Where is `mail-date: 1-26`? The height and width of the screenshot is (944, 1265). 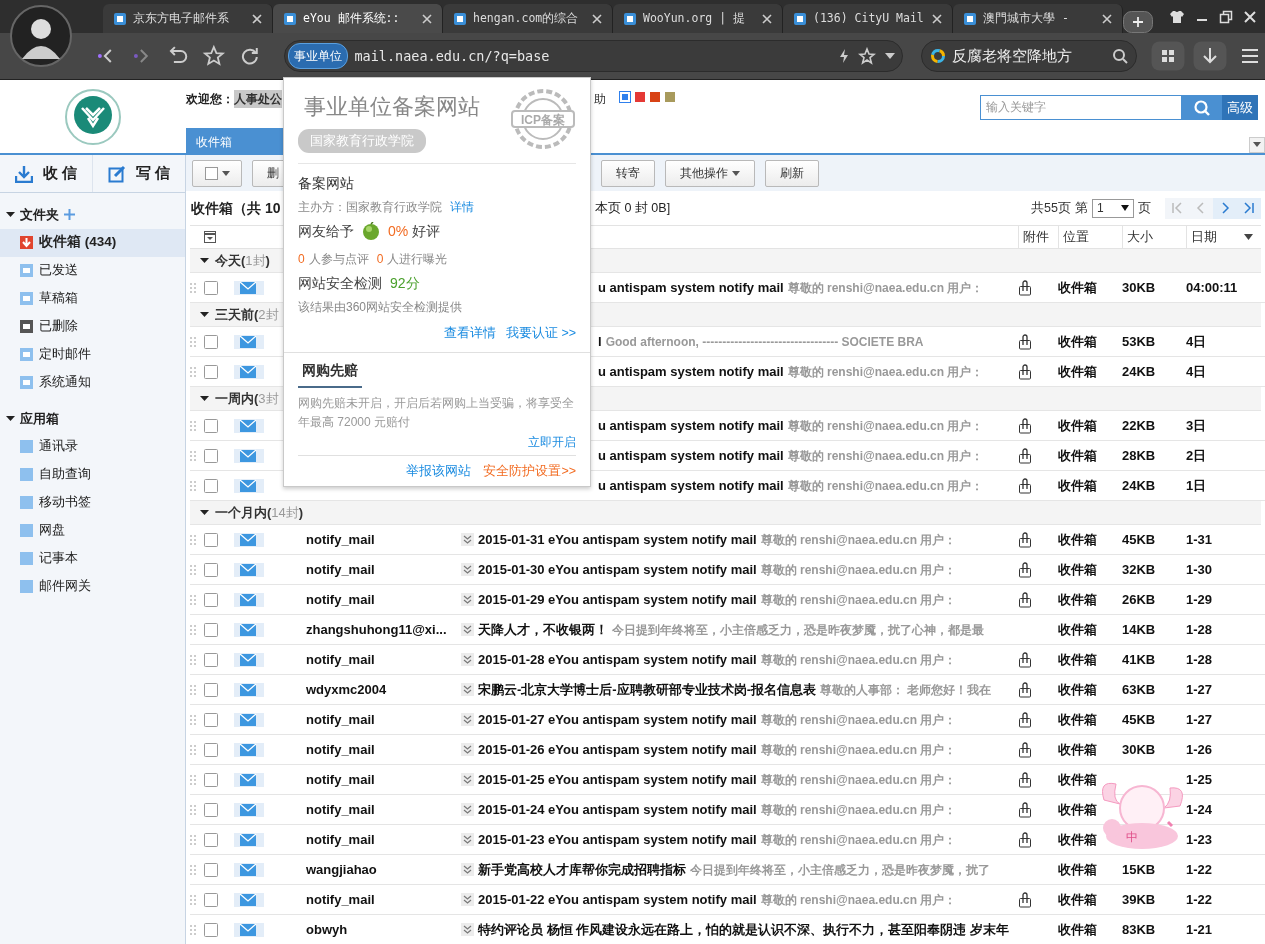 mail-date: 1-26 is located at coordinates (1199, 749).